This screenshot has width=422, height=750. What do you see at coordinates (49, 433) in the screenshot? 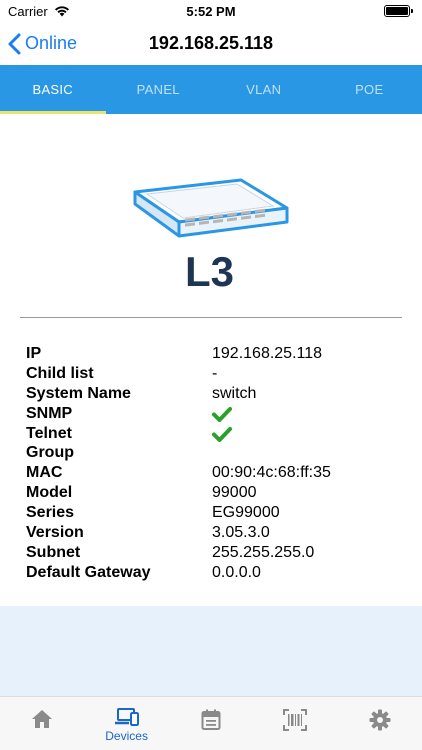
I see `info-label: Telnet` at bounding box center [49, 433].